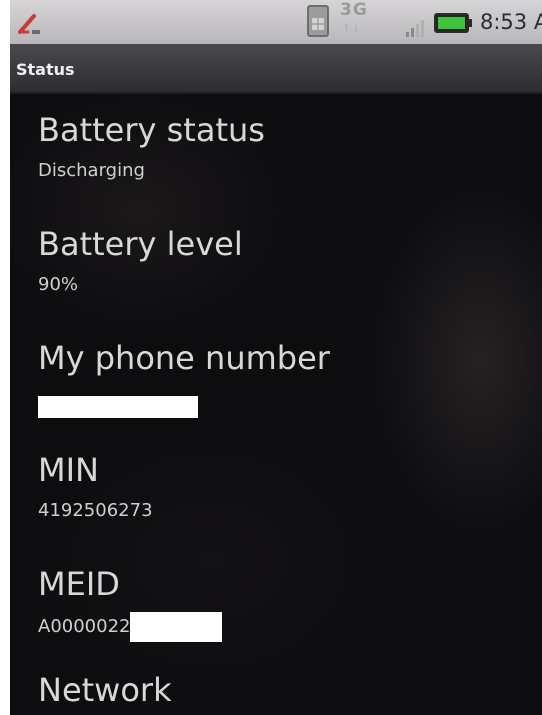  I want to click on signal-icon, so click(416, 30).